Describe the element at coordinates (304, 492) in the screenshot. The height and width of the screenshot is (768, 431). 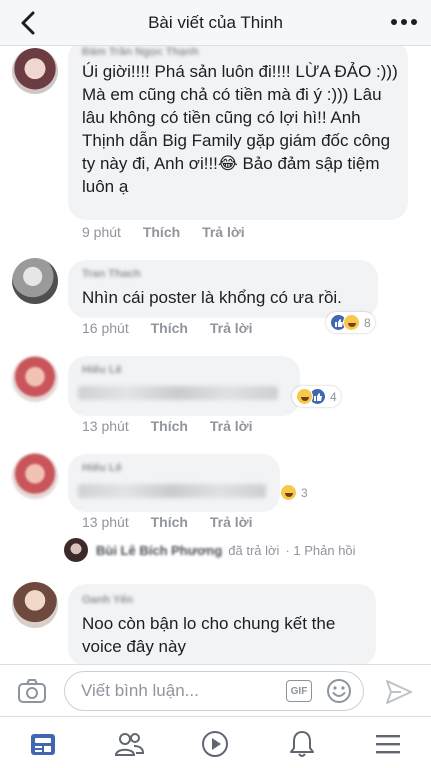
I see `reaction-count: 3` at that location.